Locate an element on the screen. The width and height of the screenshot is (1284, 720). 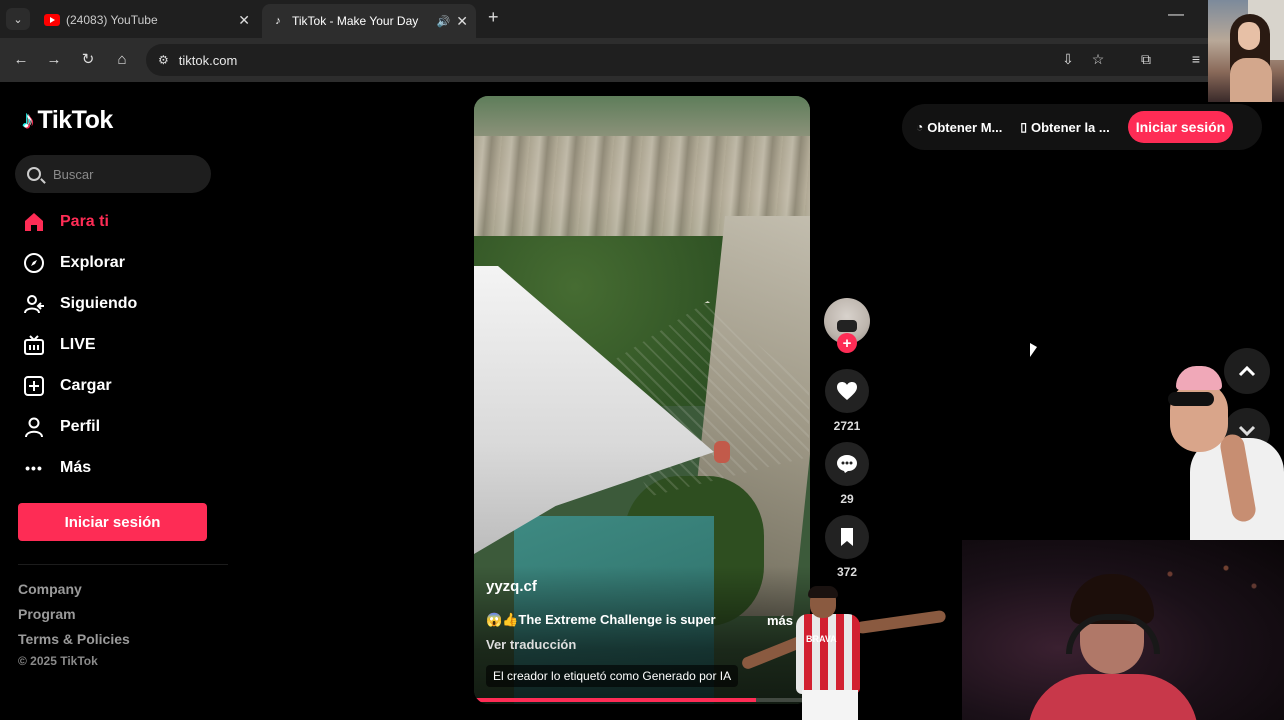
nav-item-mas: ••• Más is located at coordinates (56, 468).